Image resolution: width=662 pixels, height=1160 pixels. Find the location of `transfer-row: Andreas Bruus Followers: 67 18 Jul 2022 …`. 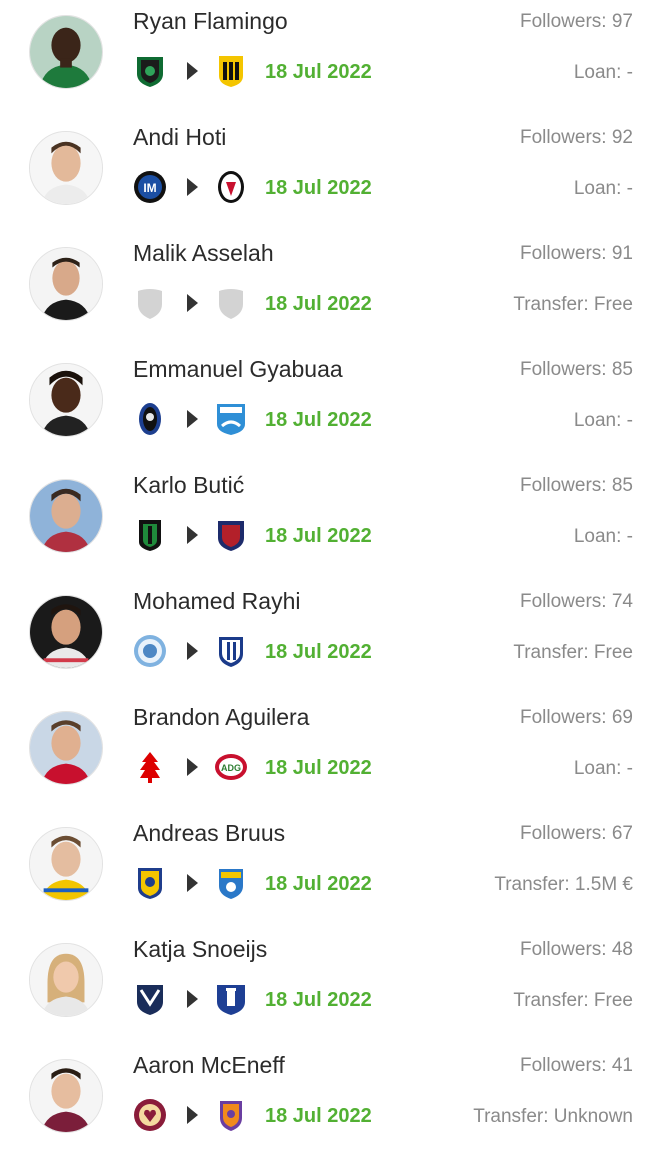

transfer-row: Andreas Bruus Followers: 67 18 Jul 2022 … is located at coordinates (331, 870).